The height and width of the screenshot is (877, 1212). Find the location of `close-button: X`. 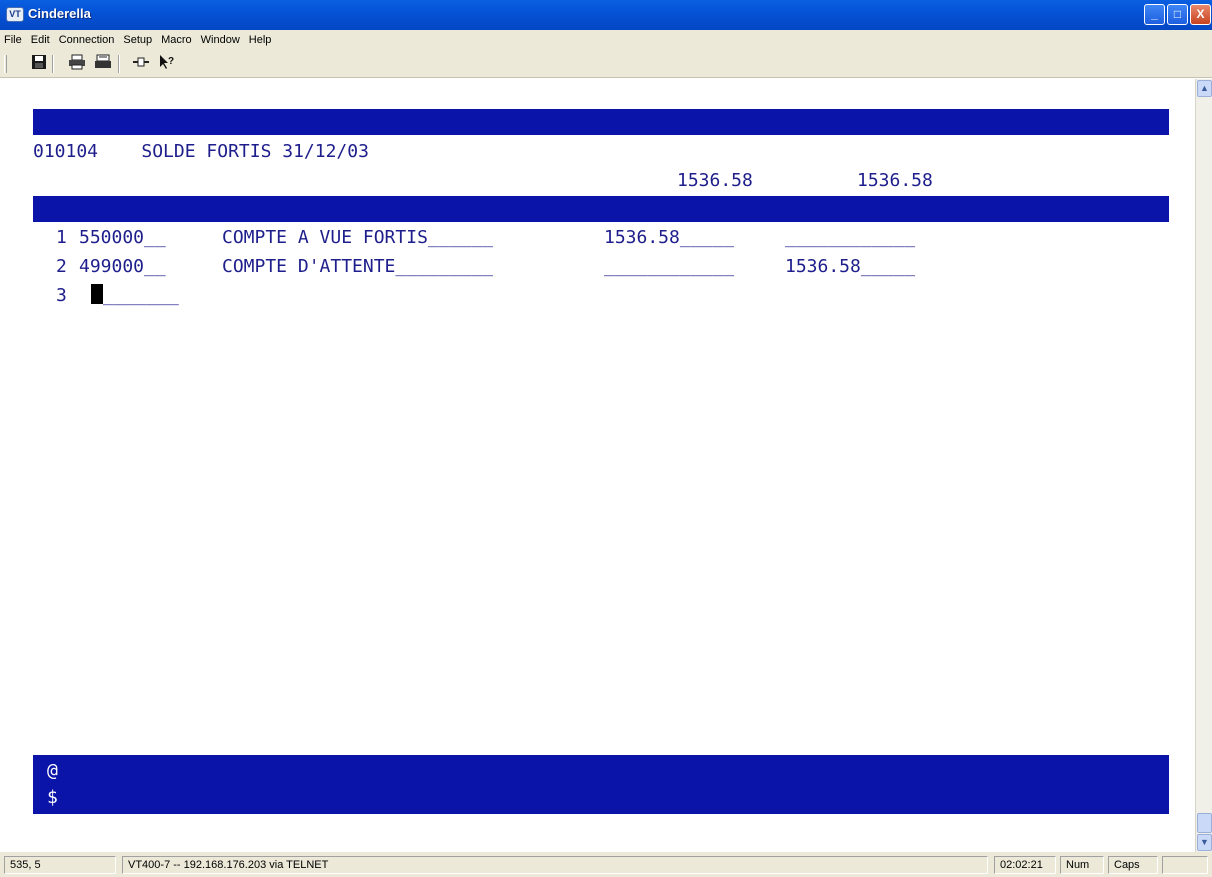

close-button: X is located at coordinates (1200, 14).